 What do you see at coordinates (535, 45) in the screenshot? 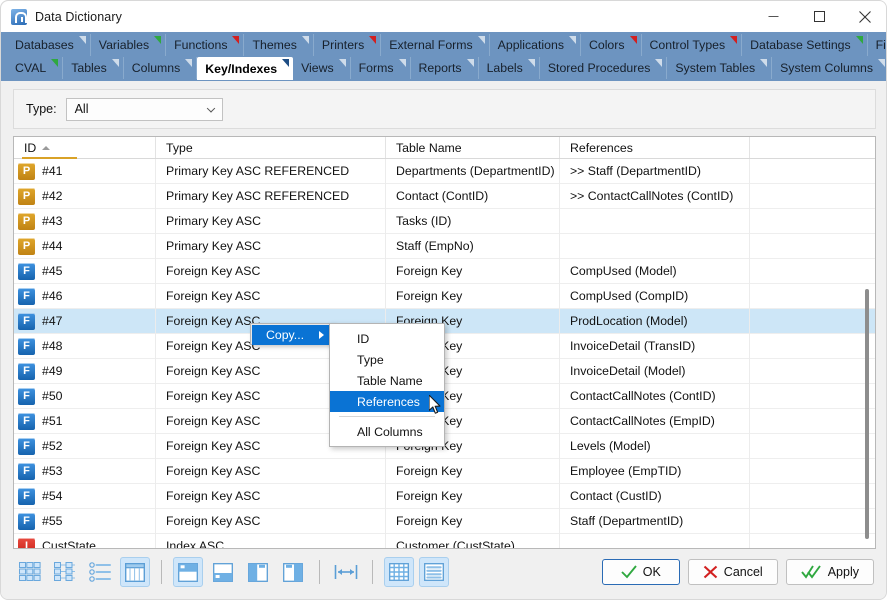
I see `tab-applications: Applications` at bounding box center [535, 45].